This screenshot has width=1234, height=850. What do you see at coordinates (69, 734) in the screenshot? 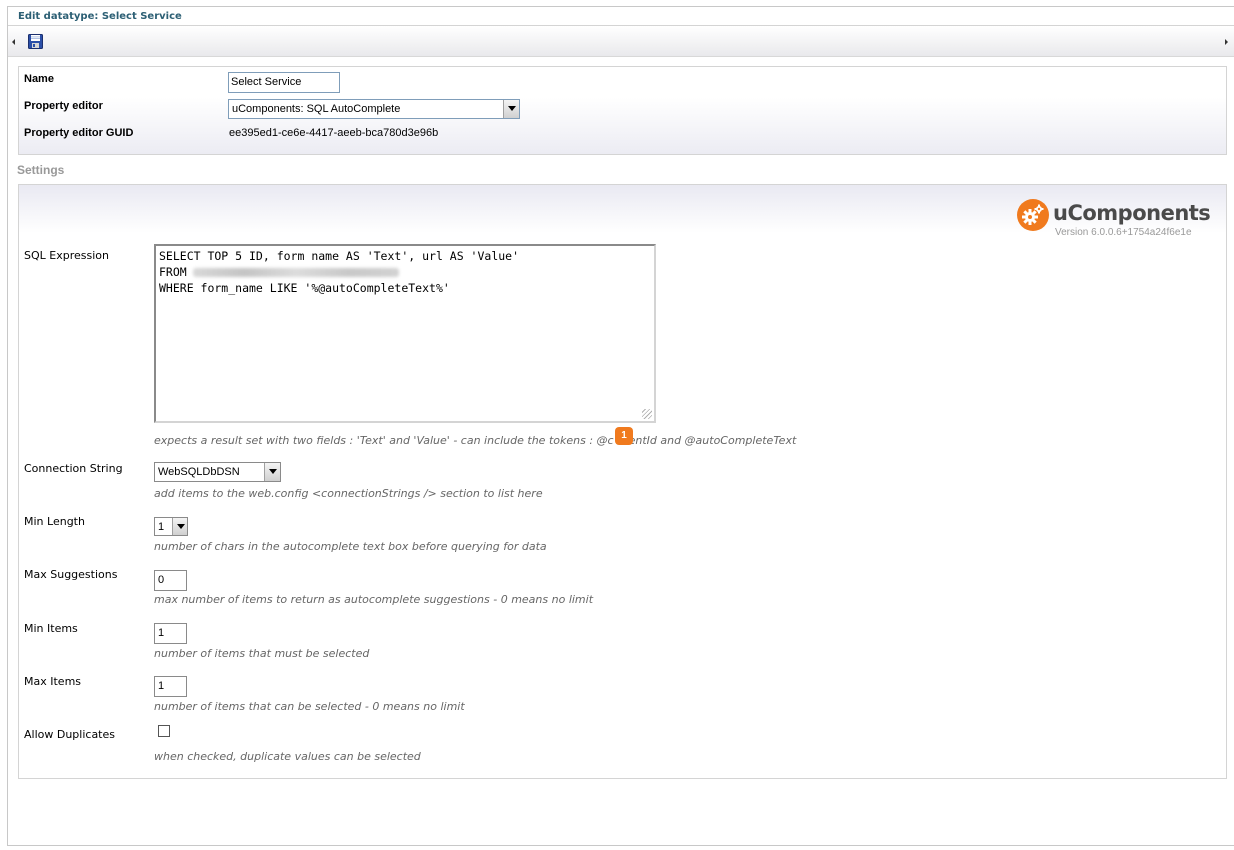
I see `allow-duplicates-label: Allow Duplicates` at bounding box center [69, 734].